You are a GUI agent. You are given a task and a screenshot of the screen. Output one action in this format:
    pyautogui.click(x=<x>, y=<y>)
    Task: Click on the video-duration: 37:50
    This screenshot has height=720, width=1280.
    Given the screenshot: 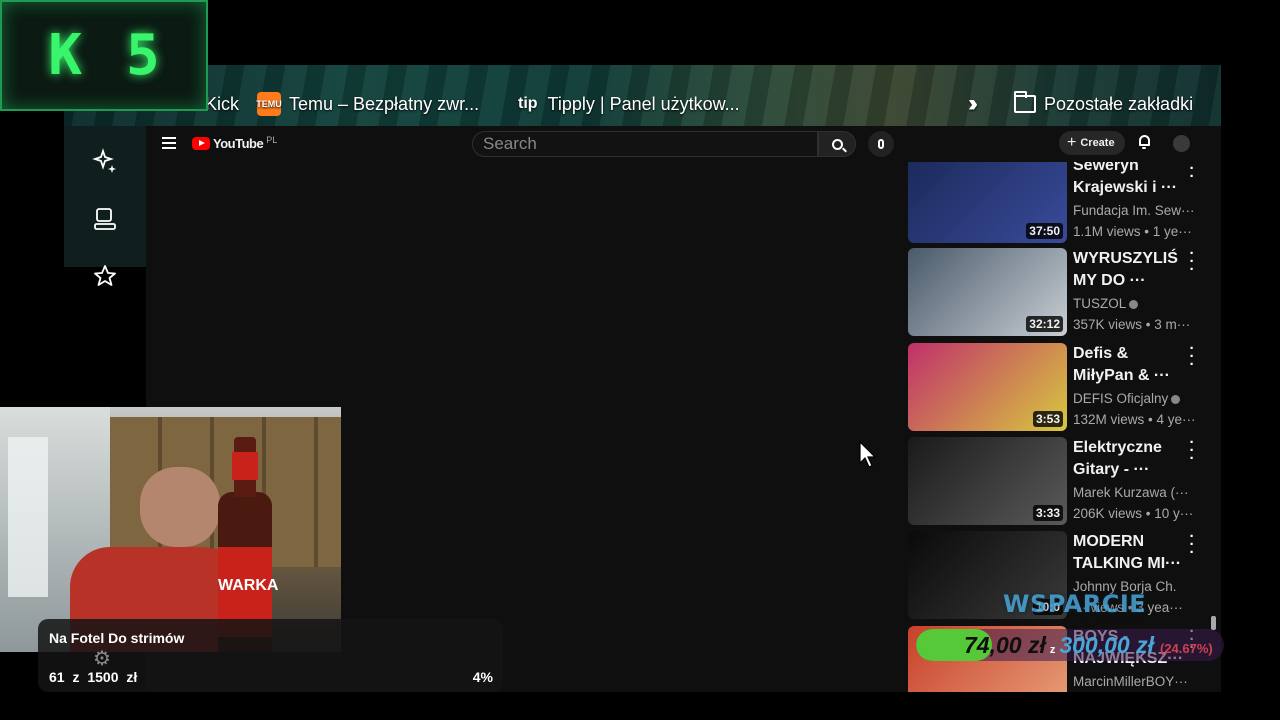 What is the action you would take?
    pyautogui.click(x=1044, y=231)
    